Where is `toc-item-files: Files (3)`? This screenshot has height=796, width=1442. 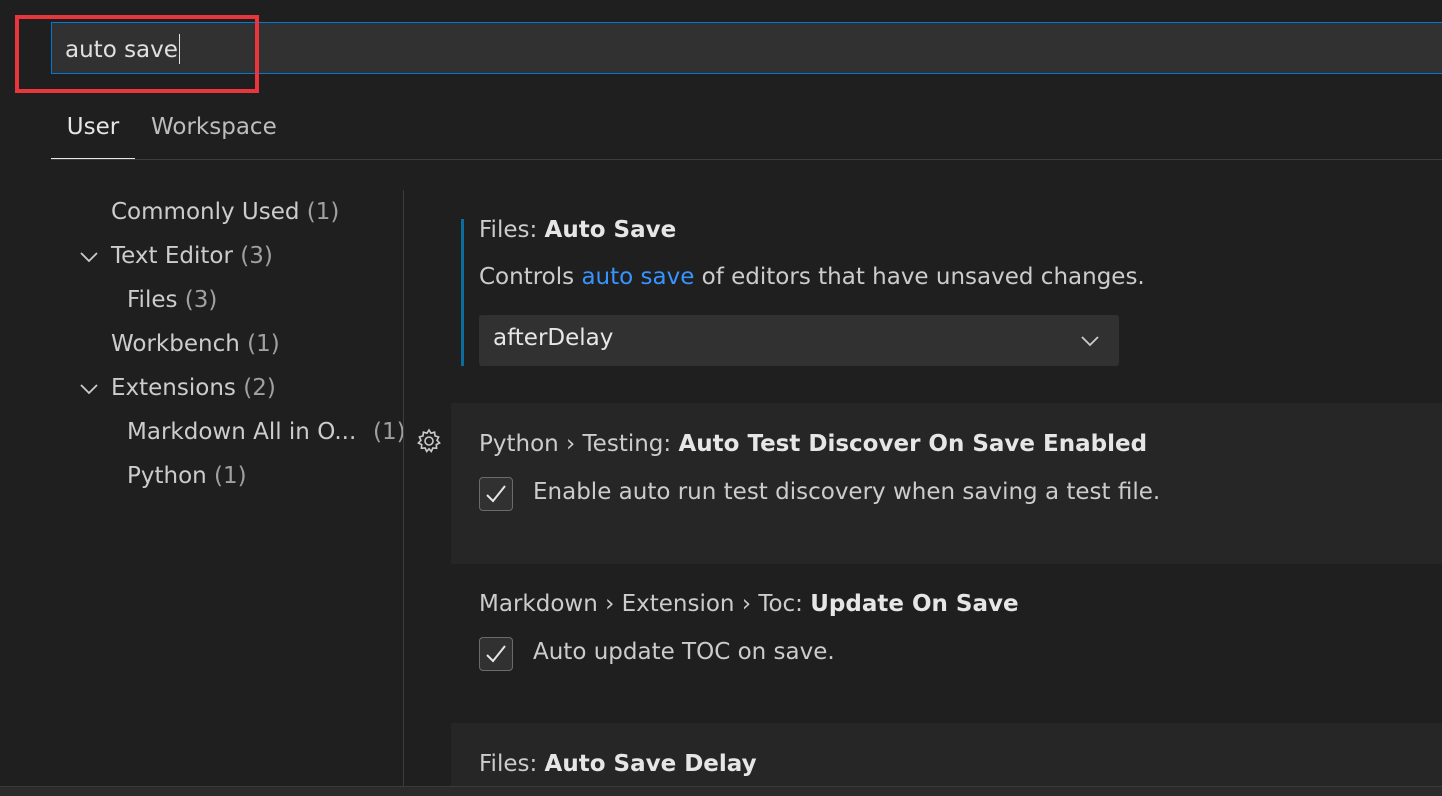 toc-item-files: Files (3) is located at coordinates (172, 300).